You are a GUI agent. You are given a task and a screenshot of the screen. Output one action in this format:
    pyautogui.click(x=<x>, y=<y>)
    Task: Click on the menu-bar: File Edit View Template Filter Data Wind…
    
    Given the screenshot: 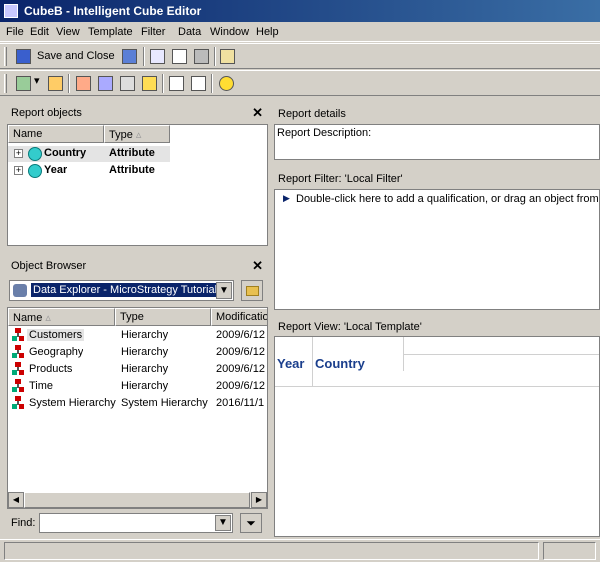 What is the action you would take?
    pyautogui.click(x=300, y=32)
    